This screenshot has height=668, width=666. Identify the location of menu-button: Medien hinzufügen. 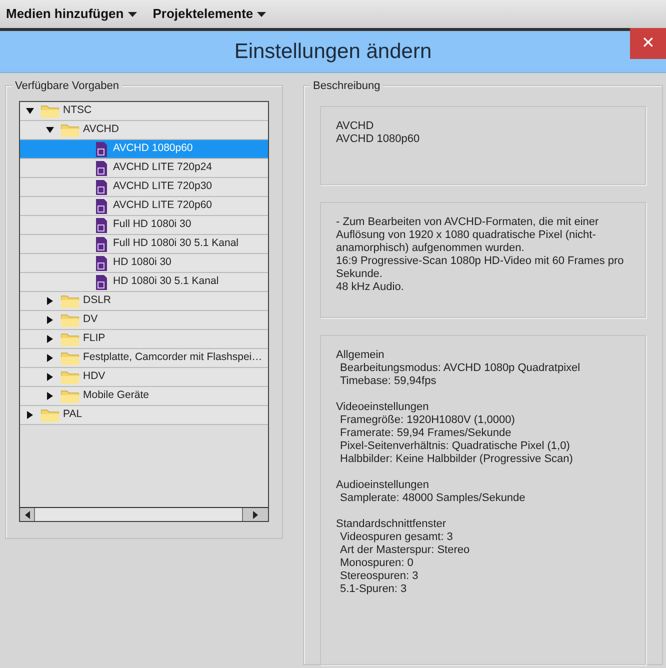
(75, 14).